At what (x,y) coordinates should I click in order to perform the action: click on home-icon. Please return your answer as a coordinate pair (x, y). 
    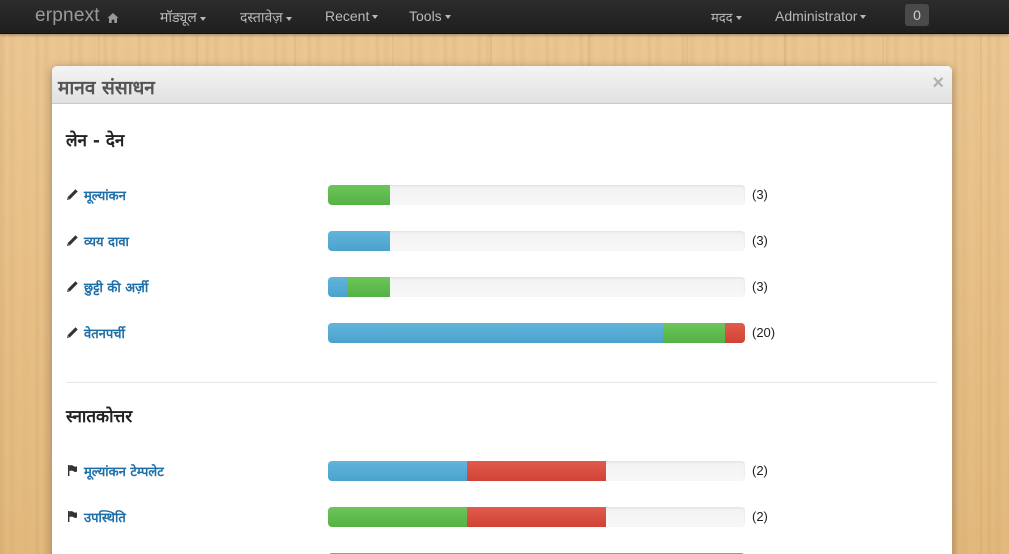
    Looking at the image, I should click on (113, 17).